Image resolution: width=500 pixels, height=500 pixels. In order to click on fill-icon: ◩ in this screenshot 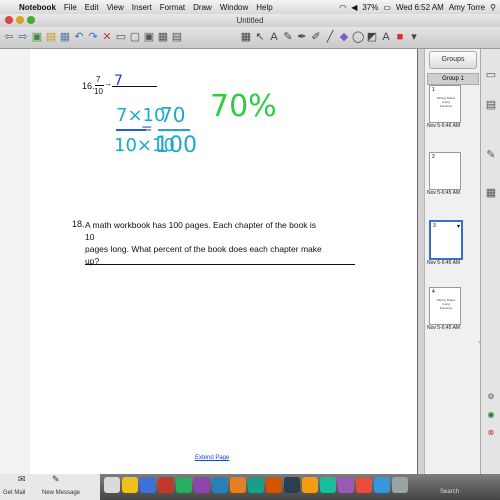, I will do `click(372, 37)`.